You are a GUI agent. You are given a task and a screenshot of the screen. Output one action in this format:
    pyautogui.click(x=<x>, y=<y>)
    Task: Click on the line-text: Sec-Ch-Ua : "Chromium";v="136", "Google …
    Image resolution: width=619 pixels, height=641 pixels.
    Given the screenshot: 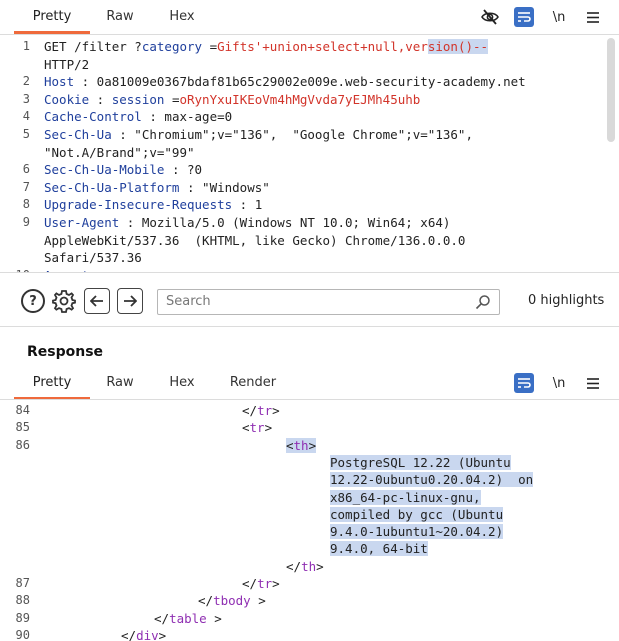 What is the action you would take?
    pyautogui.click(x=258, y=134)
    